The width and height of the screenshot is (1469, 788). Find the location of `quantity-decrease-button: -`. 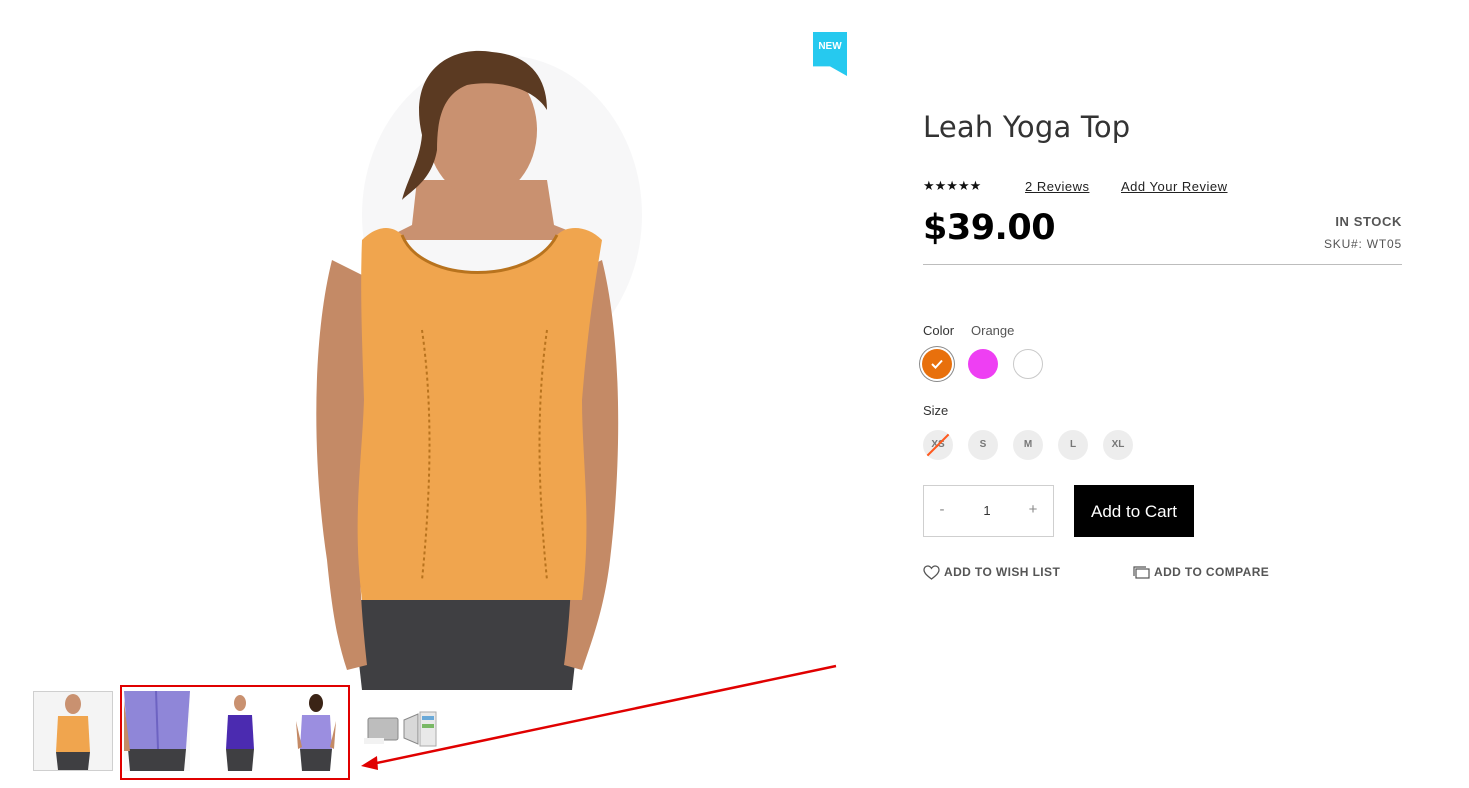

quantity-decrease-button: - is located at coordinates (942, 509).